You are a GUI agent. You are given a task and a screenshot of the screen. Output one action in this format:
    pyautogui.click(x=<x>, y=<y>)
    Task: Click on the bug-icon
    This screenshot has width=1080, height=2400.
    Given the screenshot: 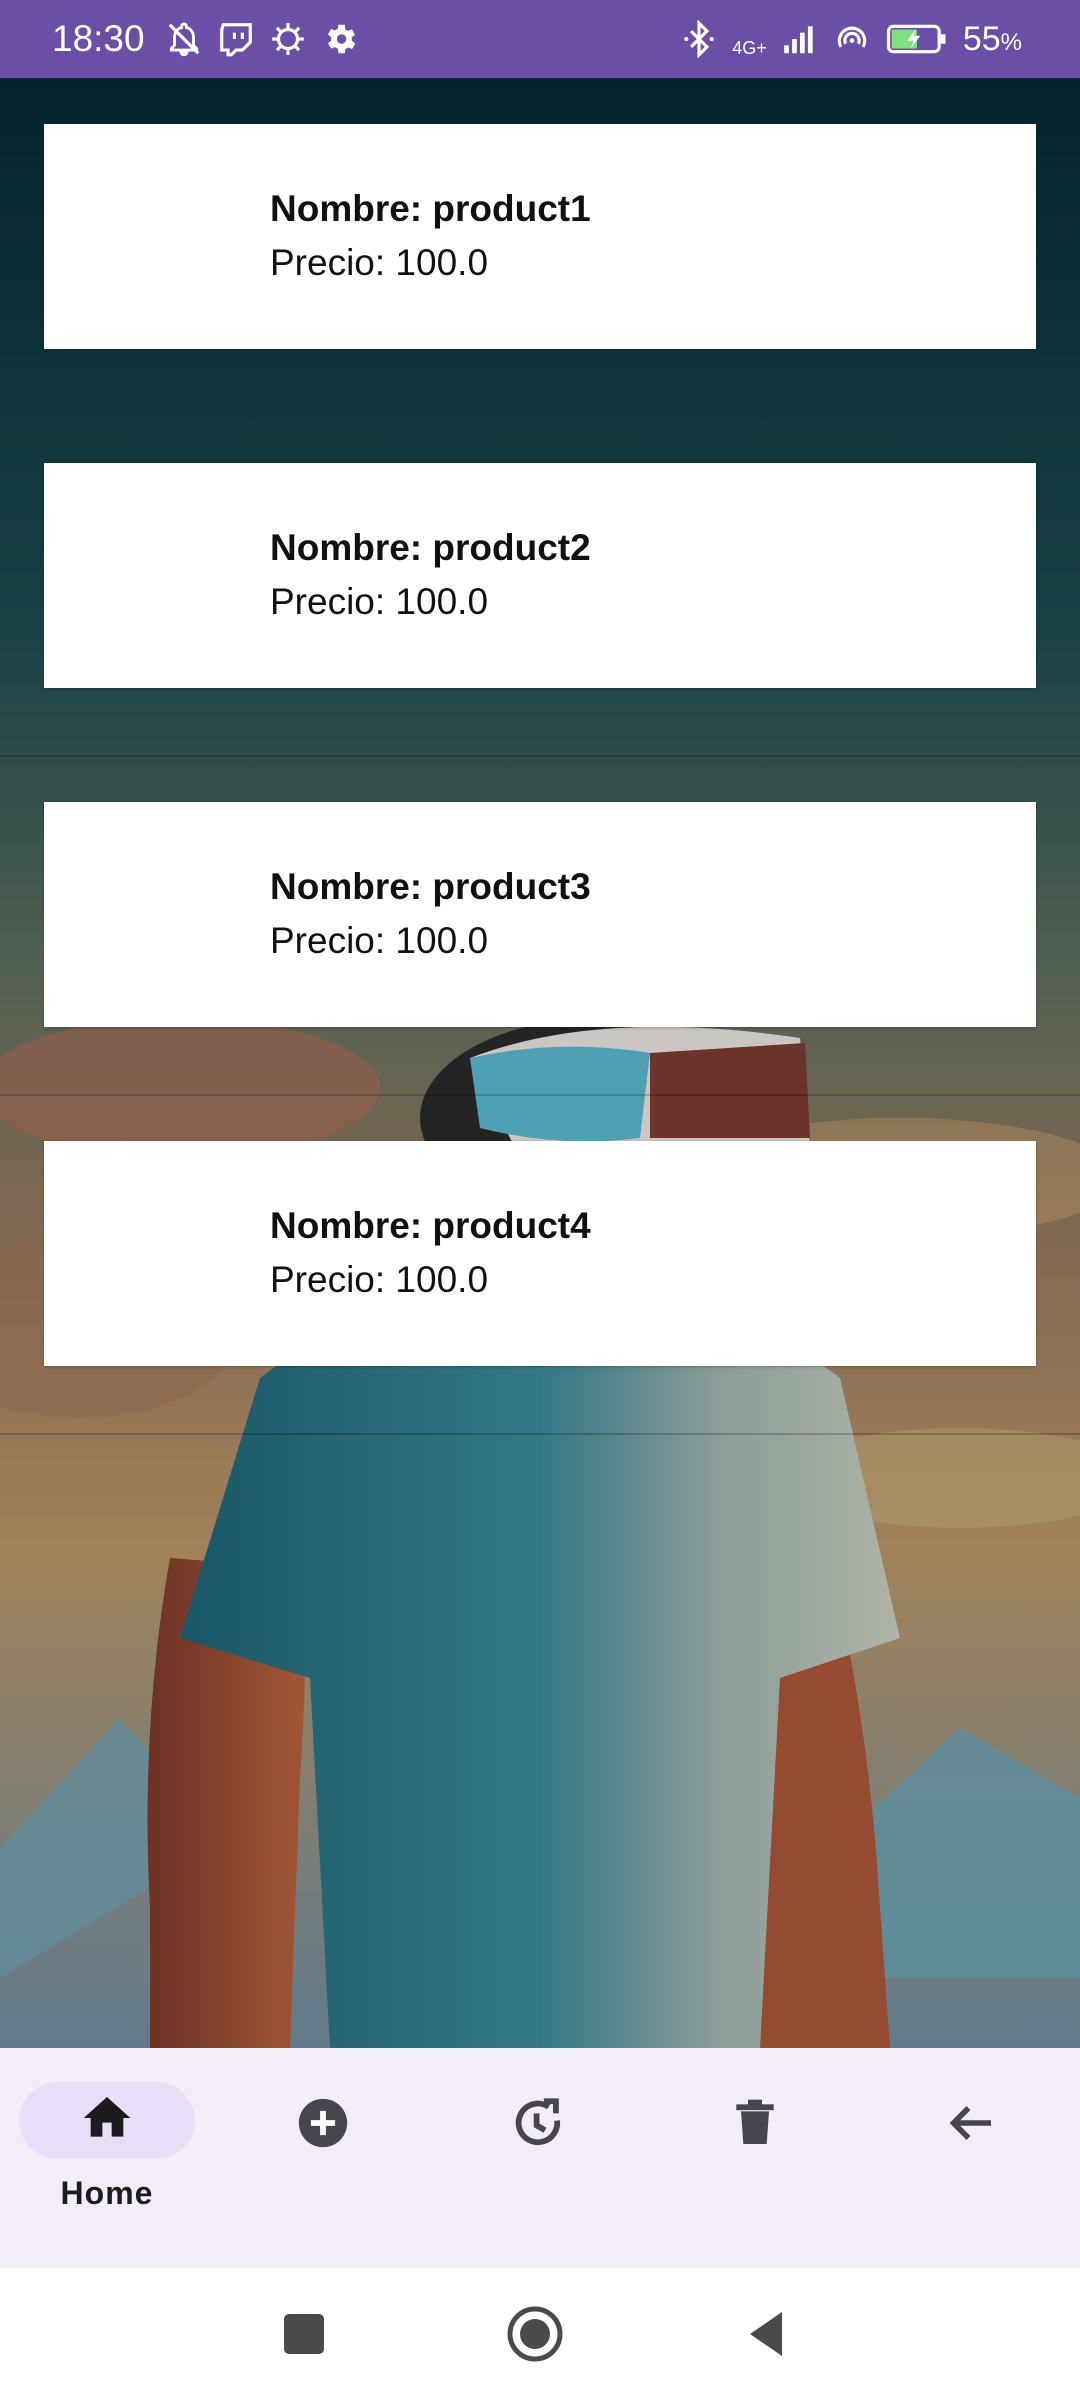 What is the action you would take?
    pyautogui.click(x=288, y=39)
    